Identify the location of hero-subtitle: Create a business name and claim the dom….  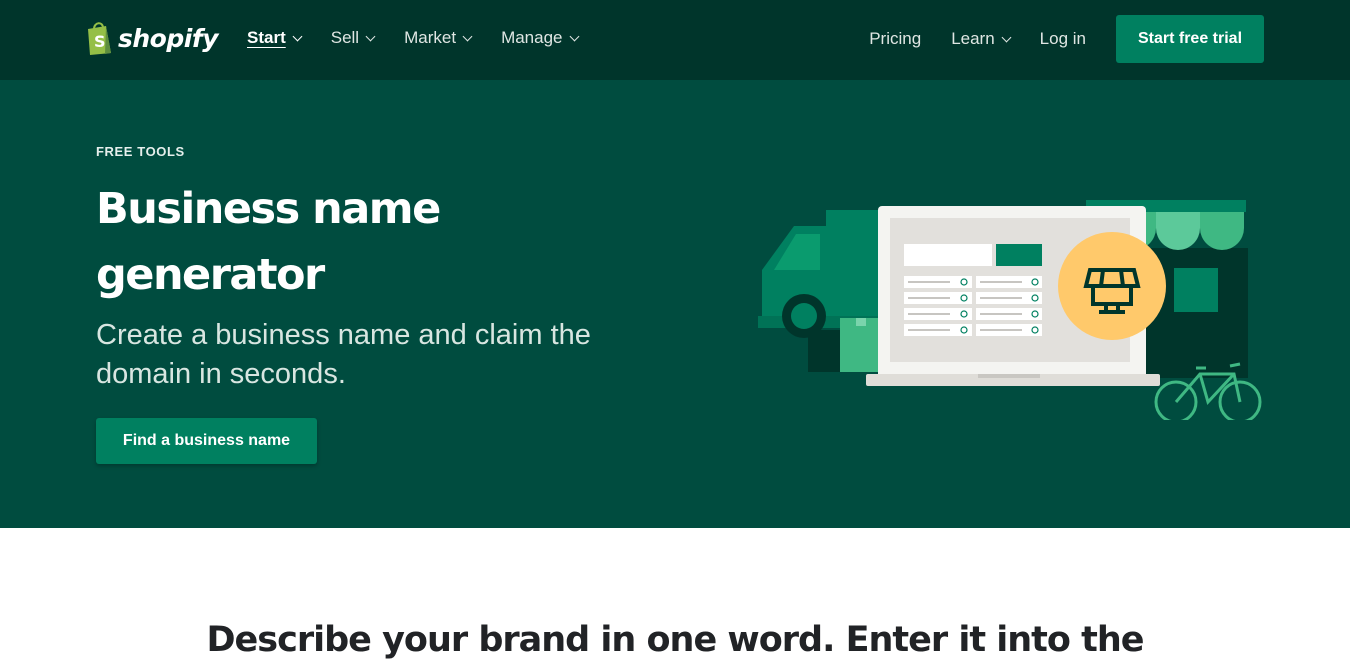
(343, 354).